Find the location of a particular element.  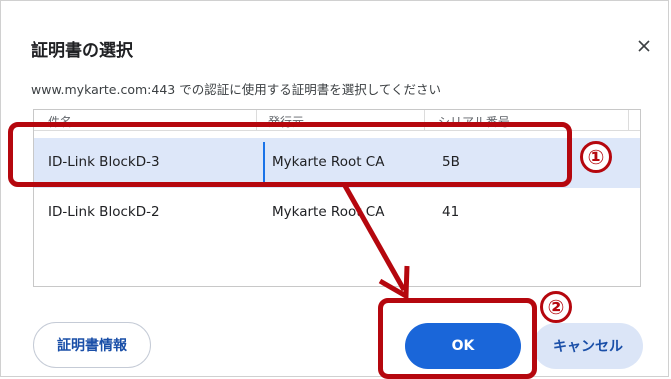

column-header-serial: シリアル番号 is located at coordinates (474, 121).